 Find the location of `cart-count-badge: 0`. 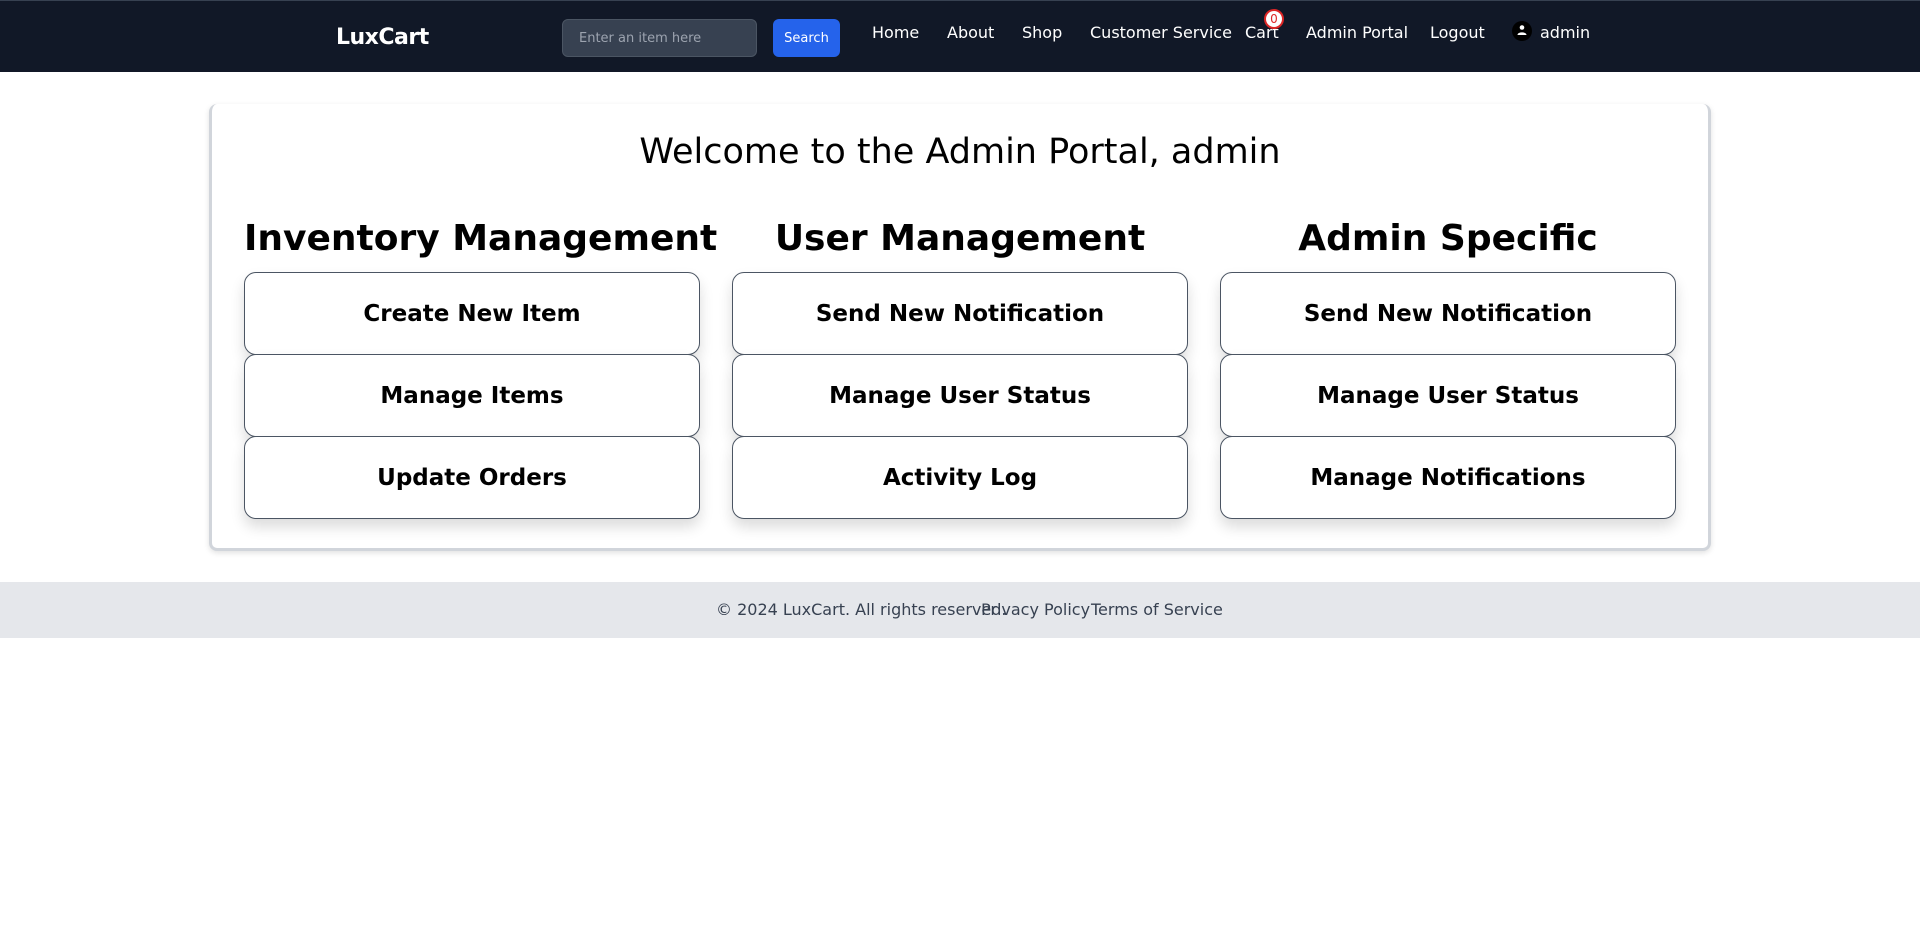

cart-count-badge: 0 is located at coordinates (1274, 19).